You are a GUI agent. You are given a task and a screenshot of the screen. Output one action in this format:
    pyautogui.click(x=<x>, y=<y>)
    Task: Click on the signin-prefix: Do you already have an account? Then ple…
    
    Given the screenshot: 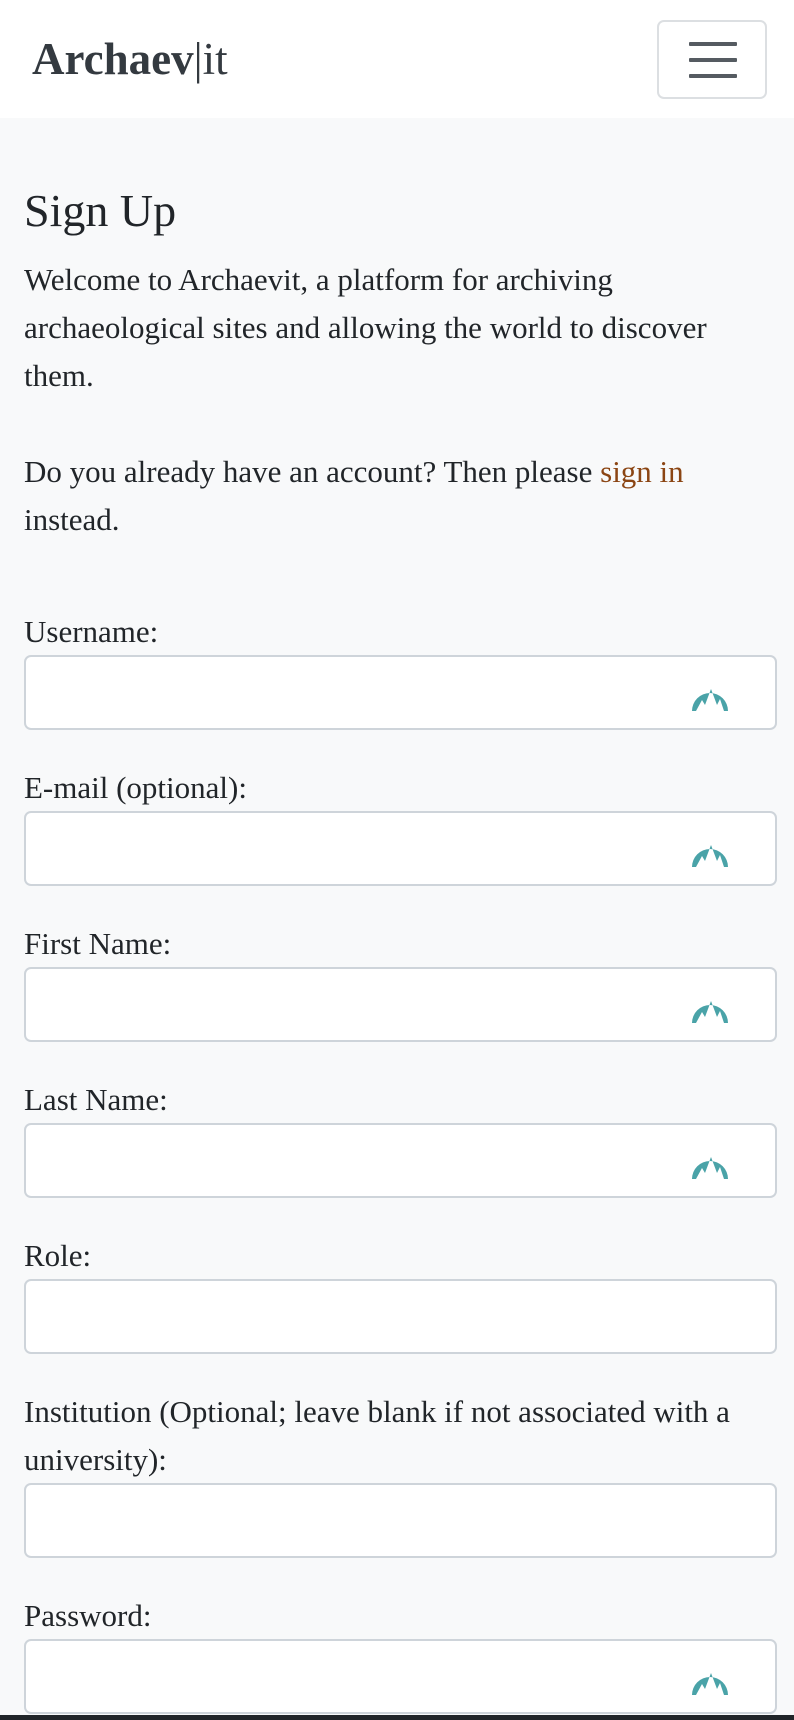 What is the action you would take?
    pyautogui.click(x=312, y=471)
    